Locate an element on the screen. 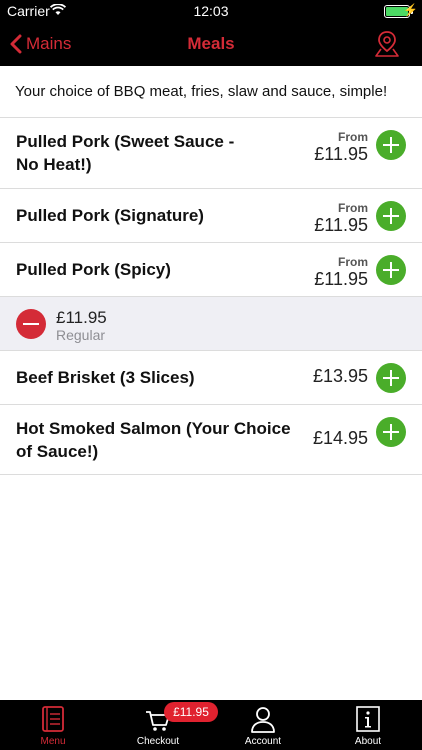 The width and height of the screenshot is (422, 750). tab-menu-label: Menu is located at coordinates (53, 741).